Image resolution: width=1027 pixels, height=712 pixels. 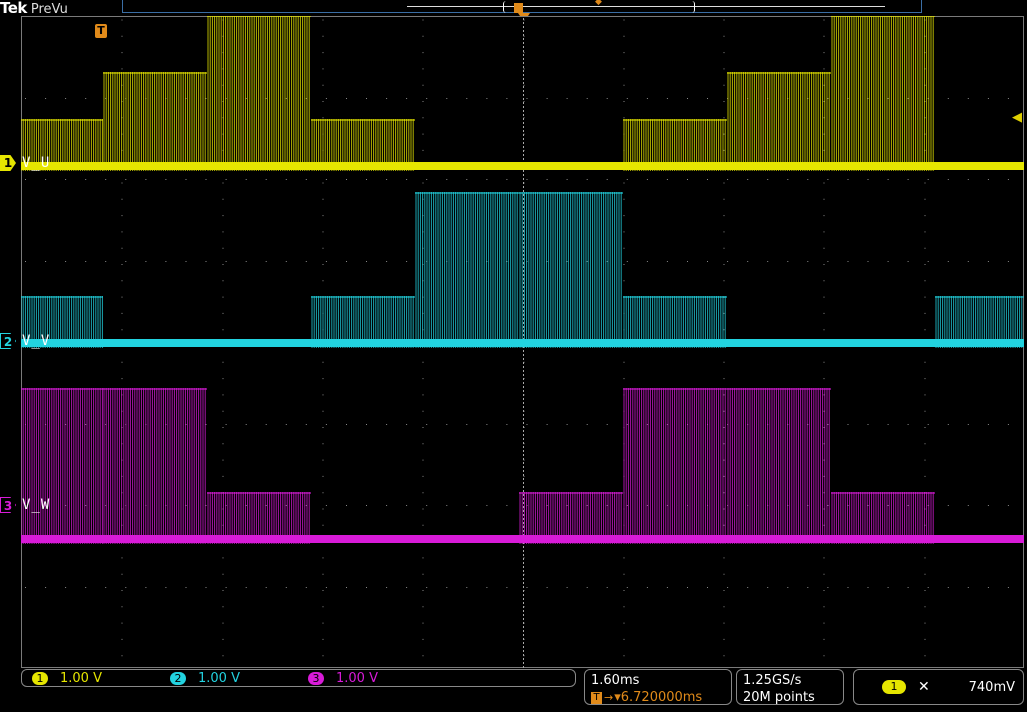 I want to click on channel-1-readout: 1 1.00 V, so click(x=67, y=678).